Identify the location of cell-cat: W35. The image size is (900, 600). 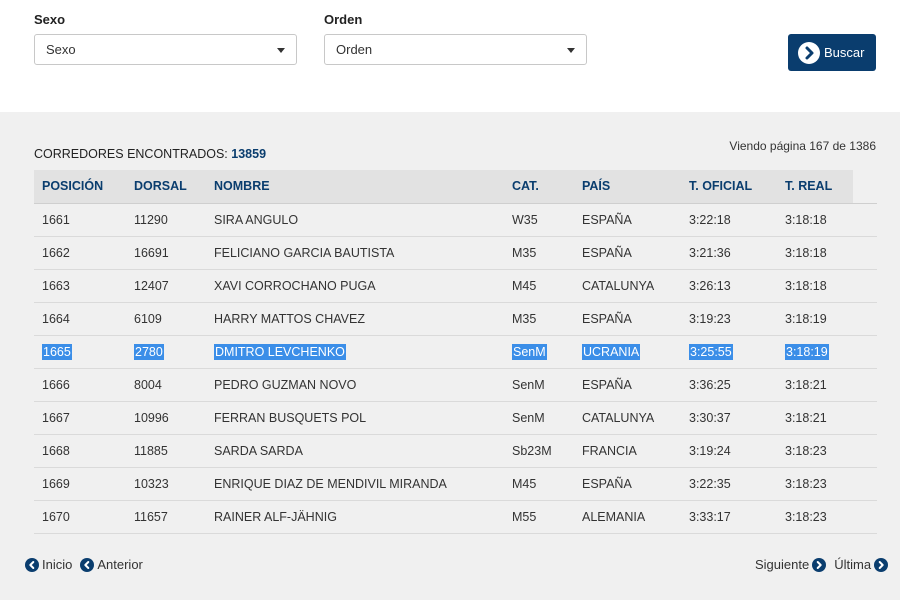
(539, 219).